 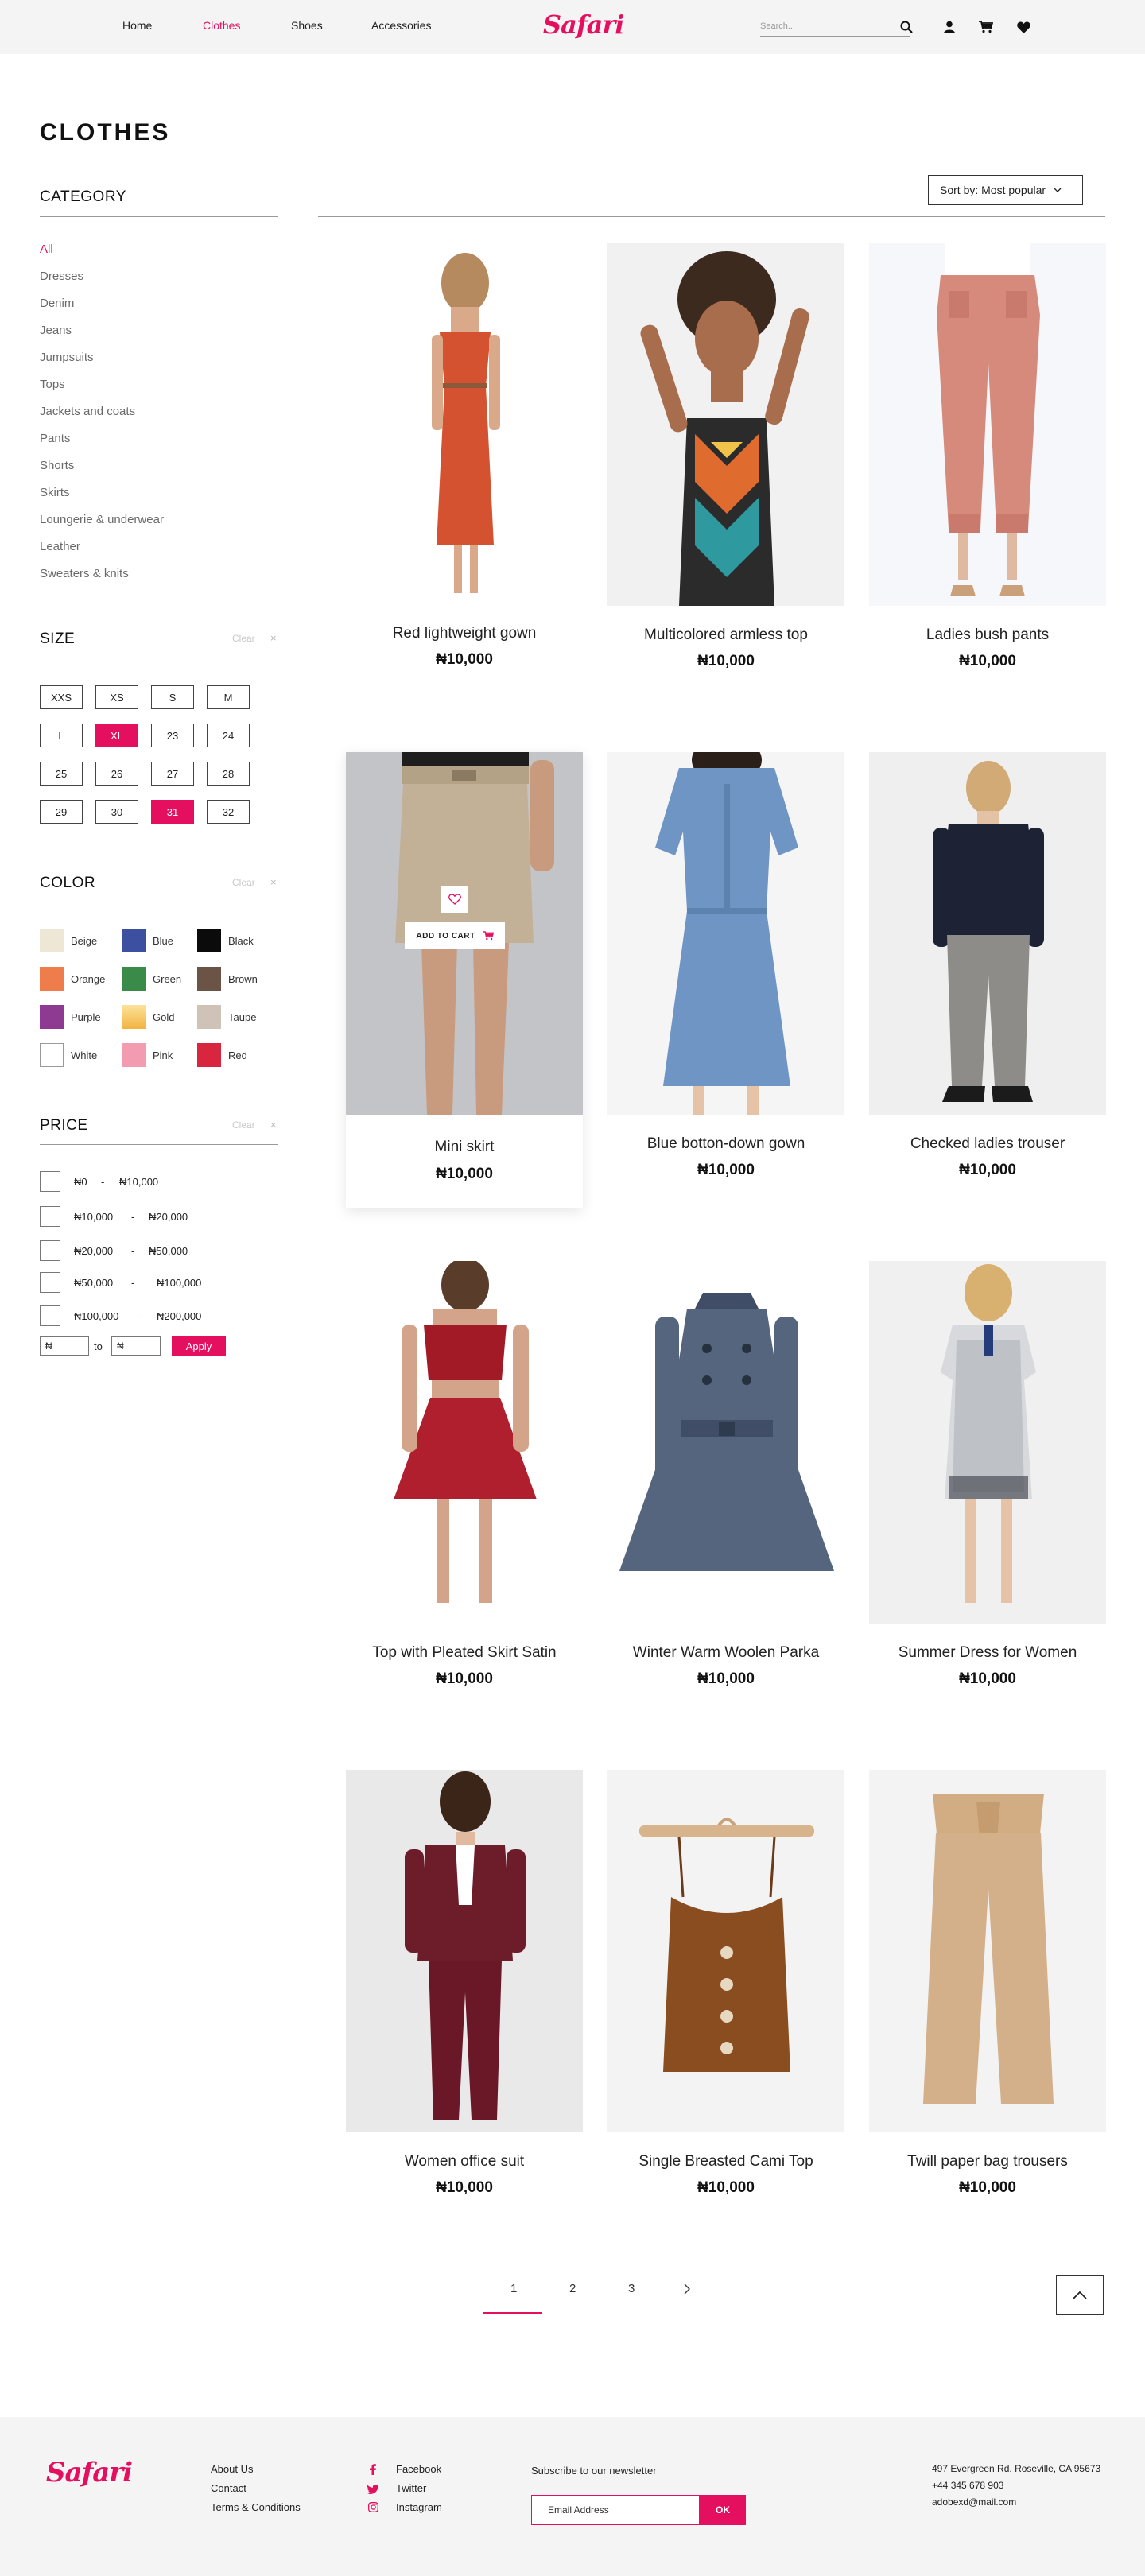 What do you see at coordinates (987, 1144) in the screenshot?
I see `product-name: Checked ladies trouser` at bounding box center [987, 1144].